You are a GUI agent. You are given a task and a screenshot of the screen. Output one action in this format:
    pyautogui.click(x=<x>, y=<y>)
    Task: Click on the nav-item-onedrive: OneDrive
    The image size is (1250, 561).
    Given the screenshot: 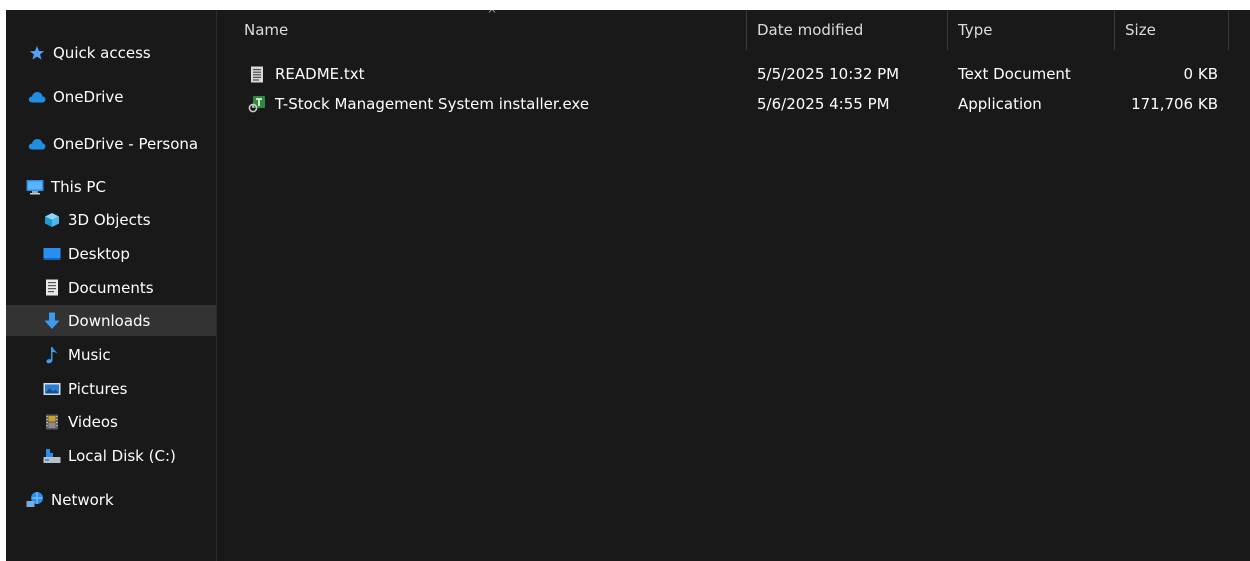 What is the action you would take?
    pyautogui.click(x=111, y=96)
    